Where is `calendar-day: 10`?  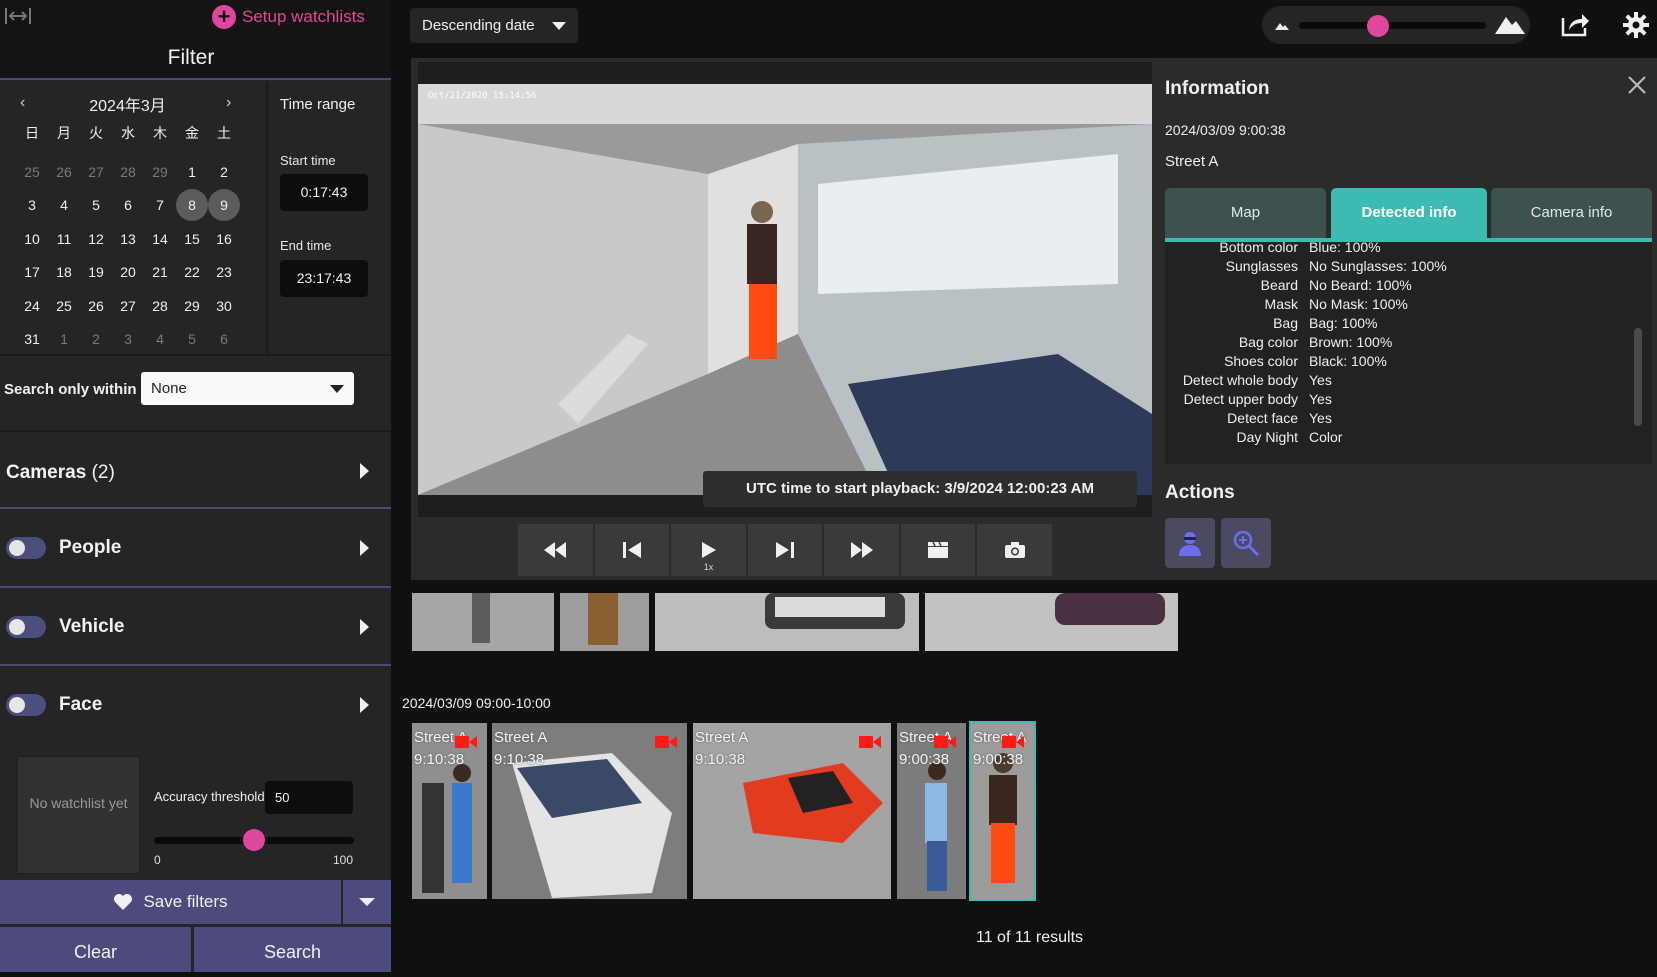 calendar-day: 10 is located at coordinates (32, 239).